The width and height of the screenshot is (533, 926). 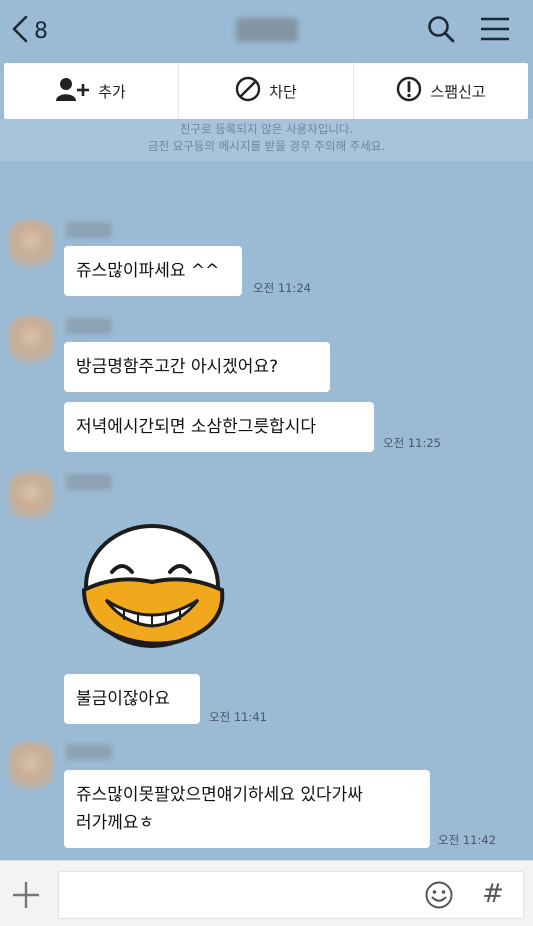 I want to click on message-text-line-1: 쥬스많이못팔았으면얘기하세요 있다가싸, so click(x=219, y=795).